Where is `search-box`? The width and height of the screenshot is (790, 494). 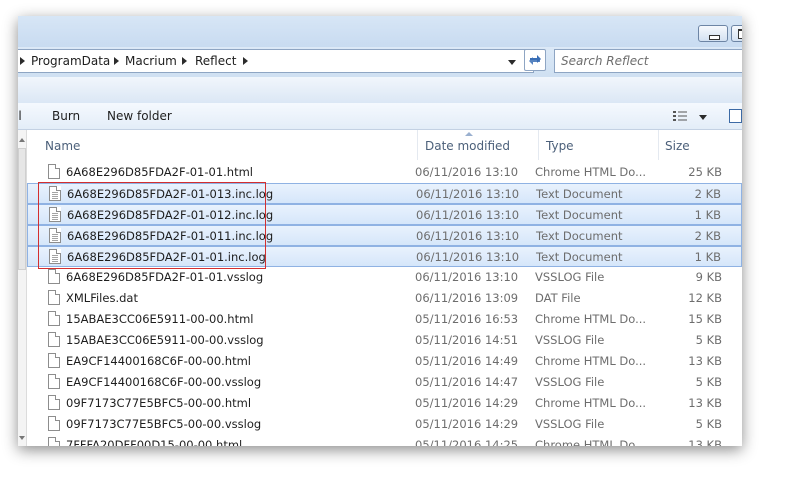
search-box is located at coordinates (648, 61).